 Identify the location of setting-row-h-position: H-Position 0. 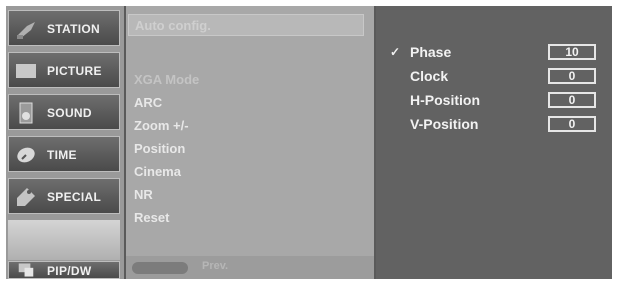
(495, 101).